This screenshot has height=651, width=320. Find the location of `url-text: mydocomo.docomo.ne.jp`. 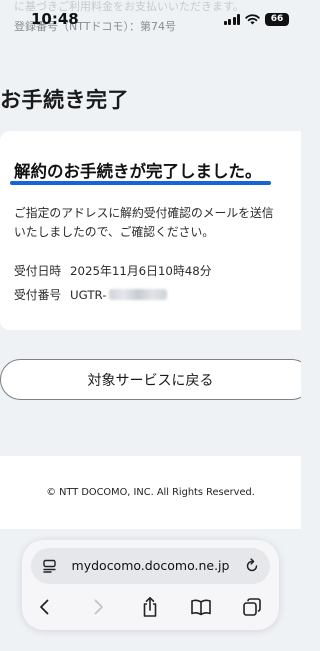

url-text: mydocomo.docomo.ne.jp is located at coordinates (150, 565).